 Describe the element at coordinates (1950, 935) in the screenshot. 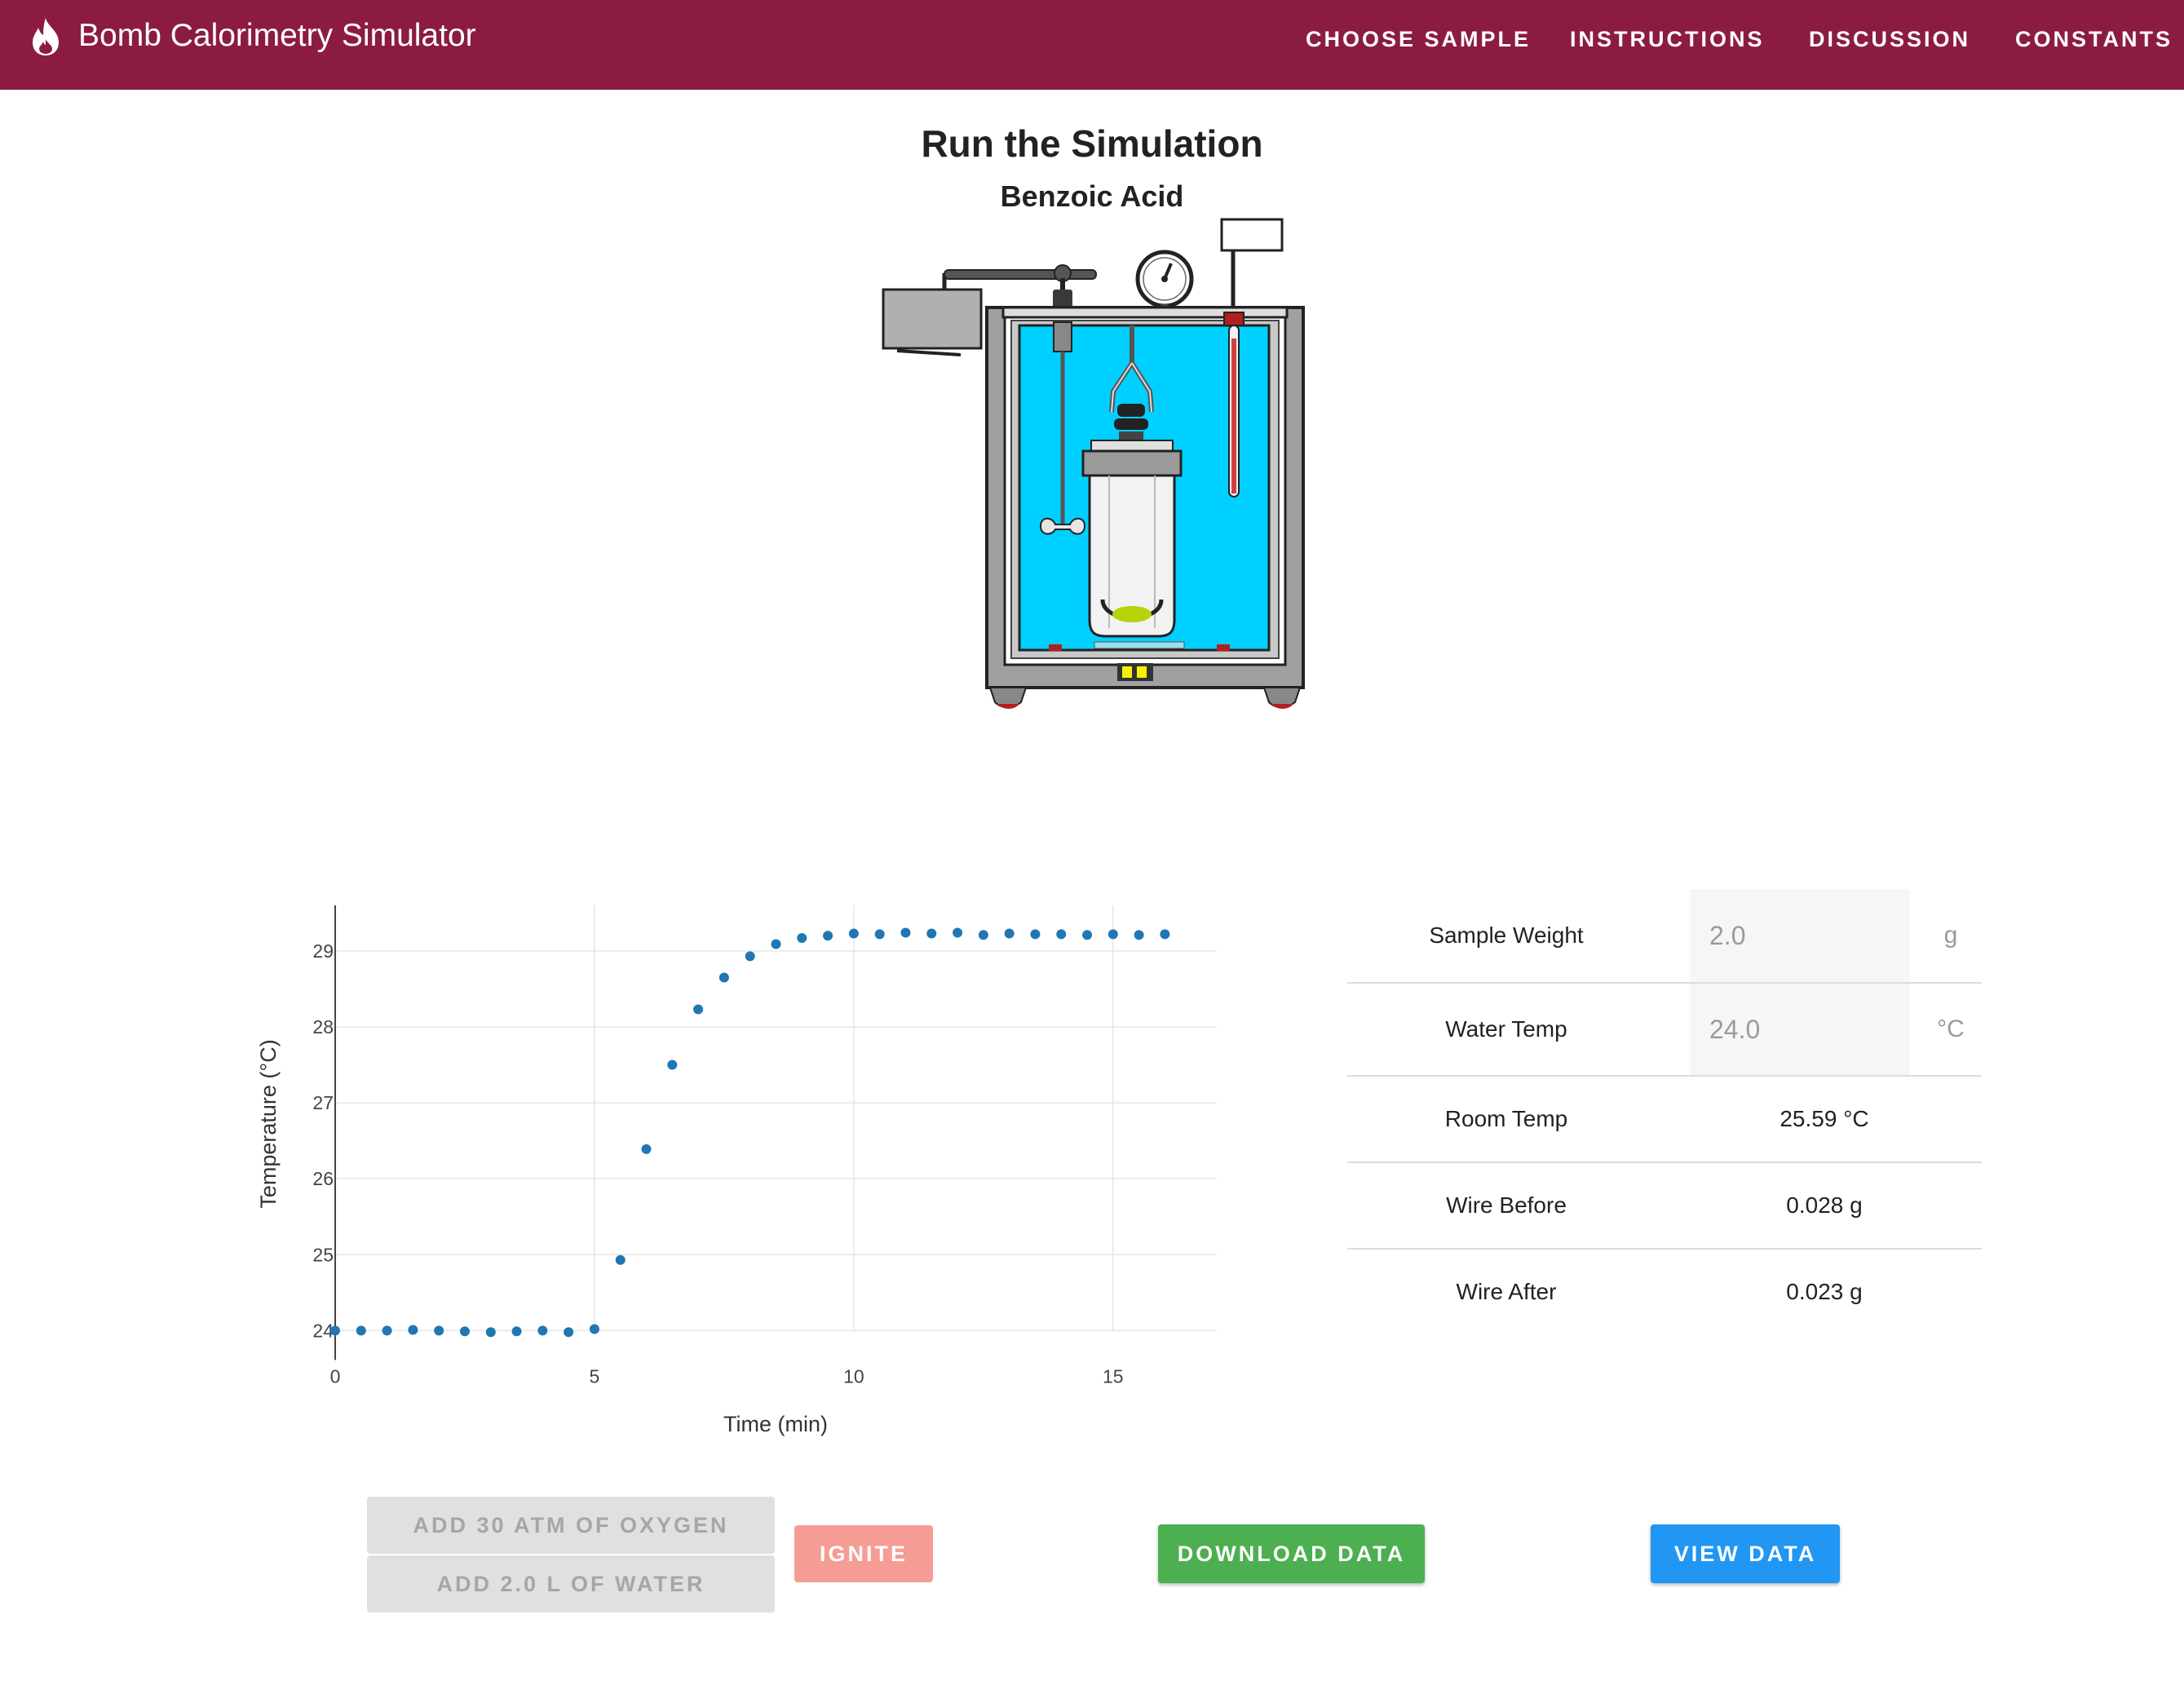

I see `sample-weight-unit: g` at that location.